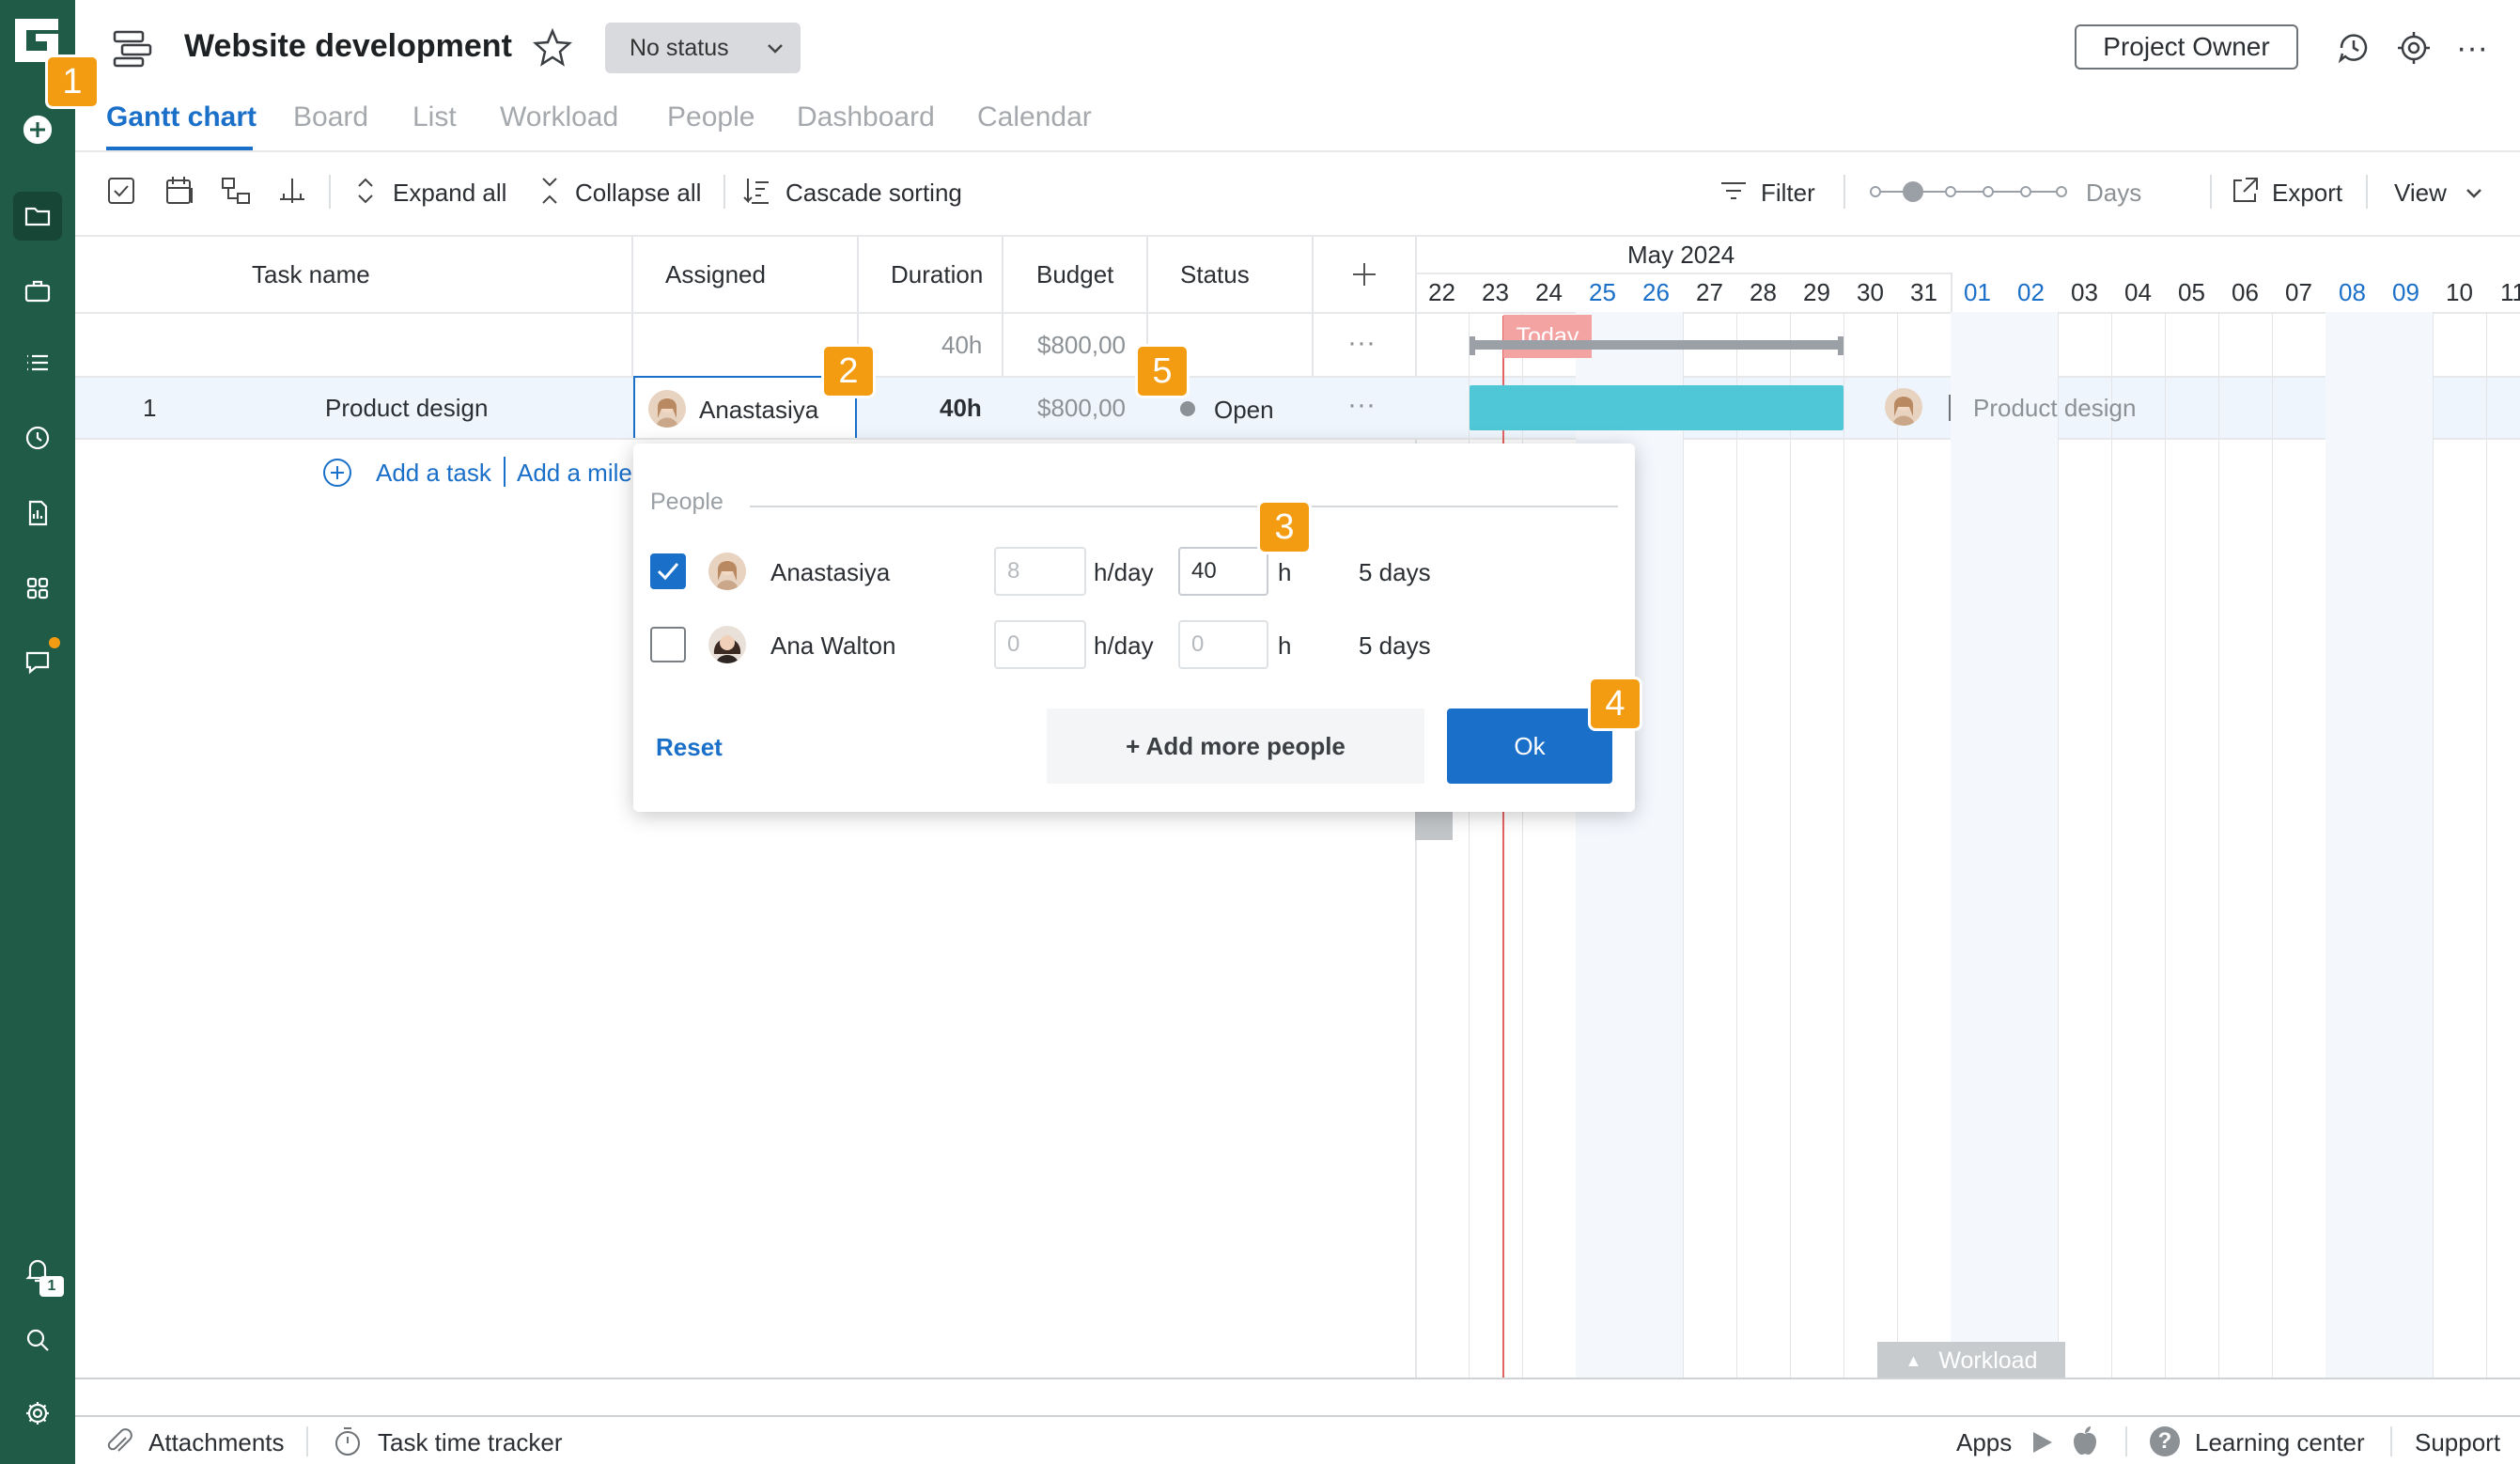 This screenshot has width=2520, height=1464. I want to click on total-hours-input: 0, so click(1223, 645).